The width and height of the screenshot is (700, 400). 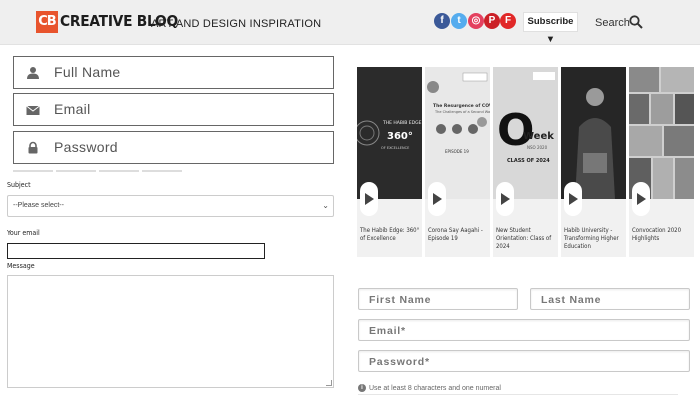 What do you see at coordinates (23, 233) in the screenshot?
I see `email-label: Your email` at bounding box center [23, 233].